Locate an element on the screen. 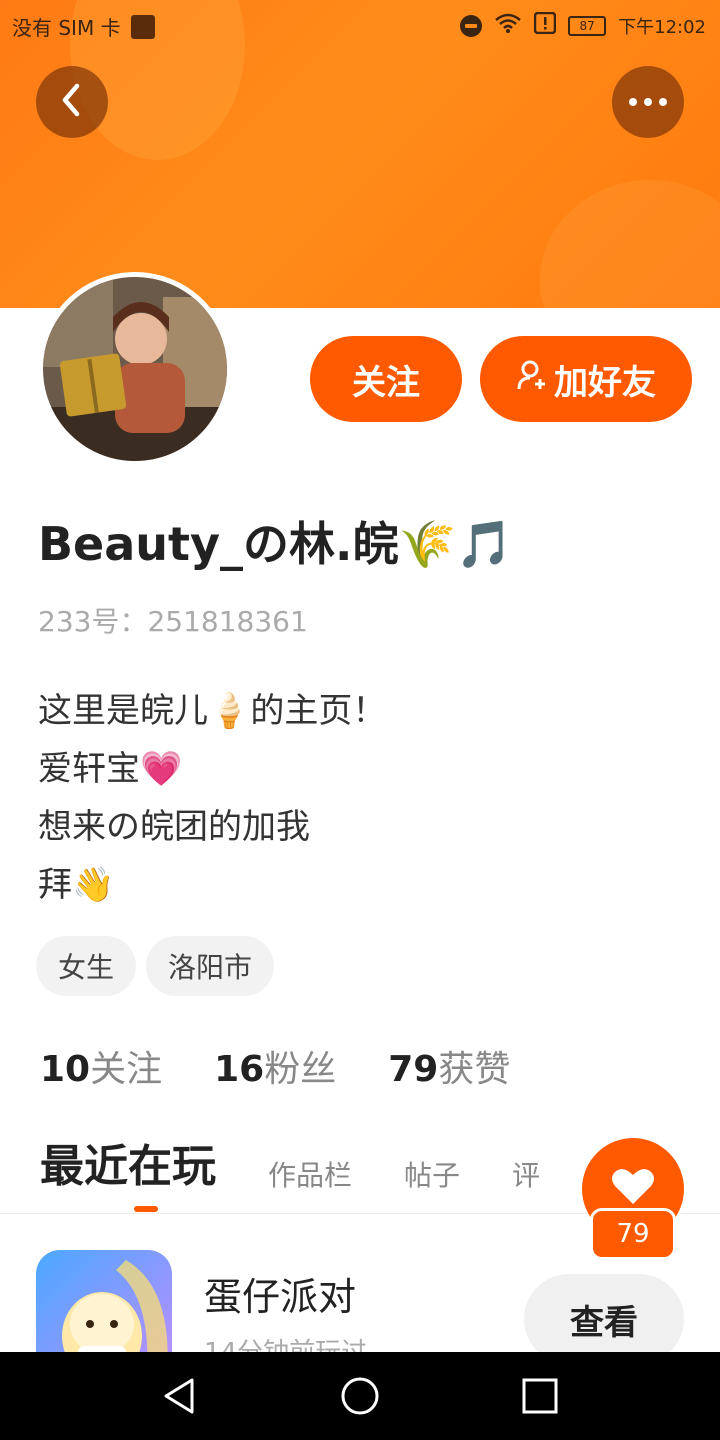  user-id: 233号：251818361 is located at coordinates (173, 620).